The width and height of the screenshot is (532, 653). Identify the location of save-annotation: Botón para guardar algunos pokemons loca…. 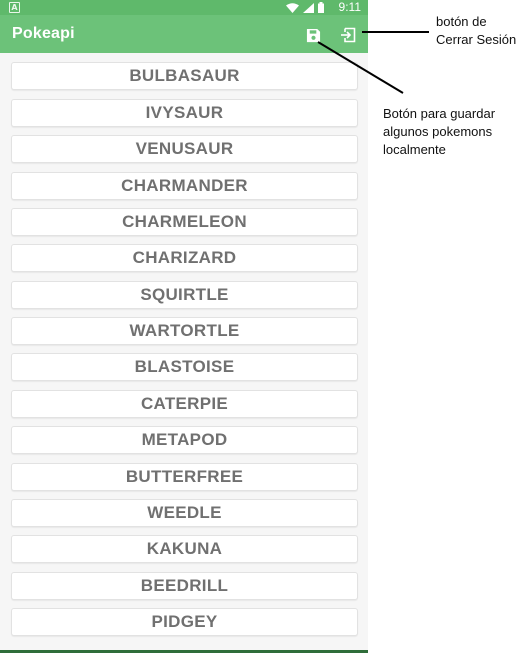
(439, 132).